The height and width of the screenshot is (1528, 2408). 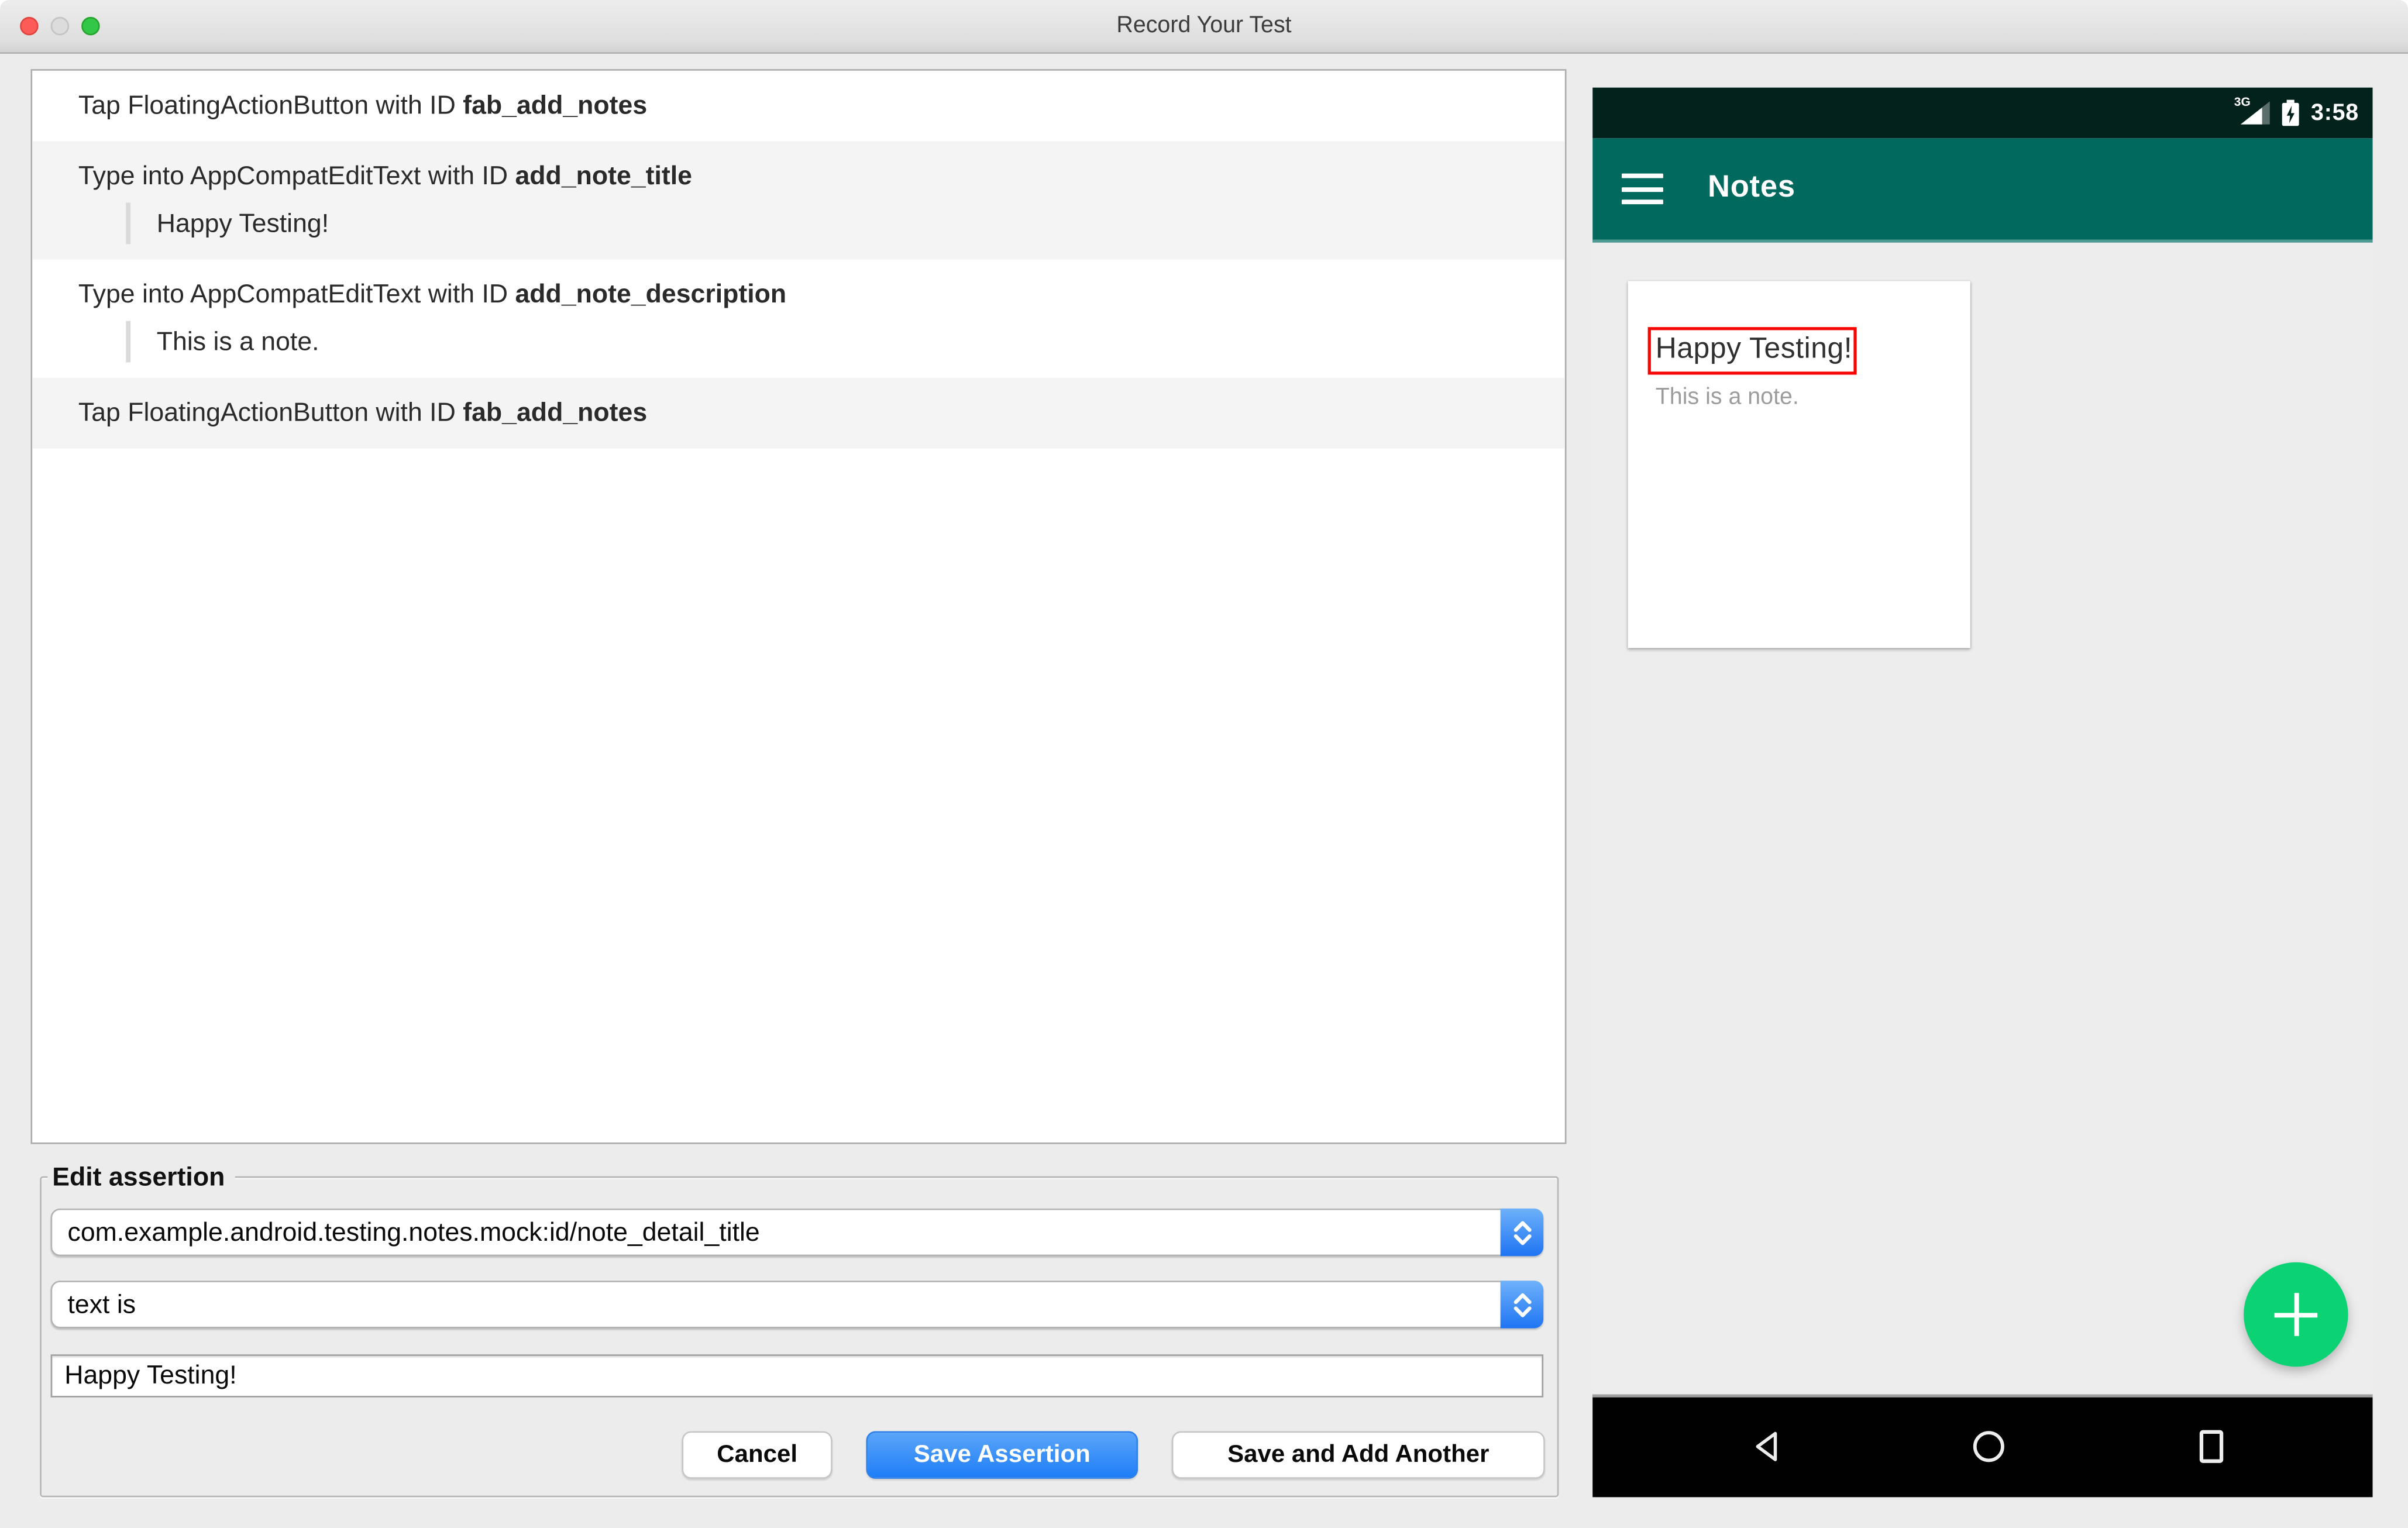 What do you see at coordinates (1799, 464) in the screenshot?
I see `note-card: Happy Testing! This is a note.` at bounding box center [1799, 464].